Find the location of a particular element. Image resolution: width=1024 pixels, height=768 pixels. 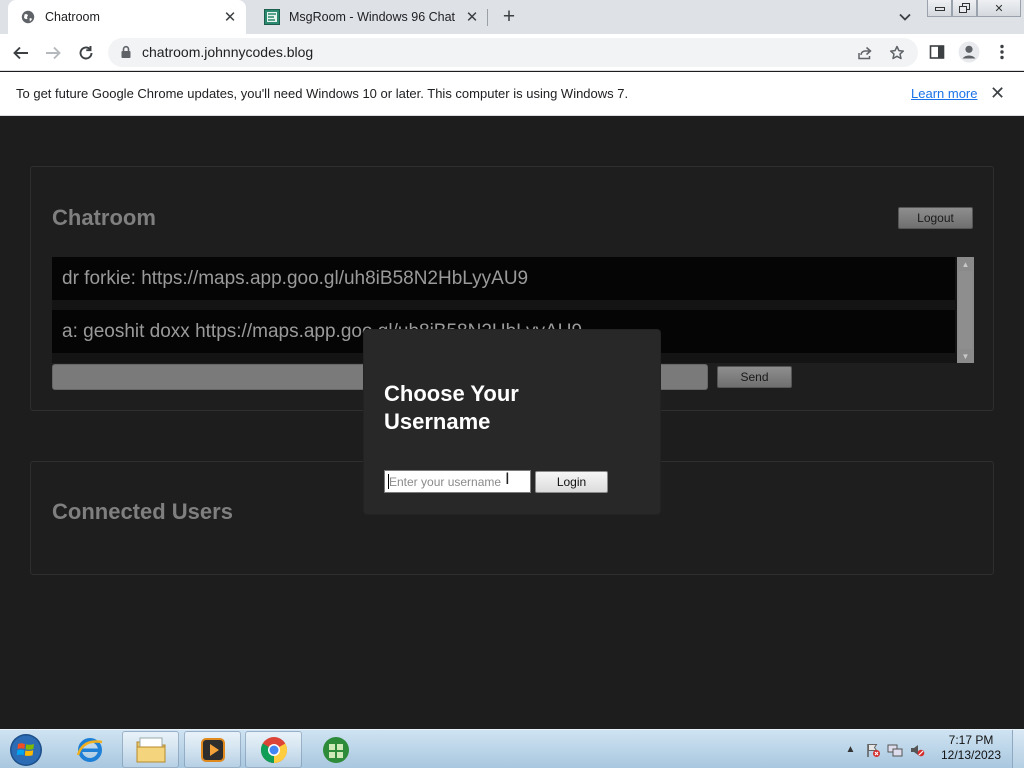

scroll-up-arrow-icon: ▲ is located at coordinates (965, 264).